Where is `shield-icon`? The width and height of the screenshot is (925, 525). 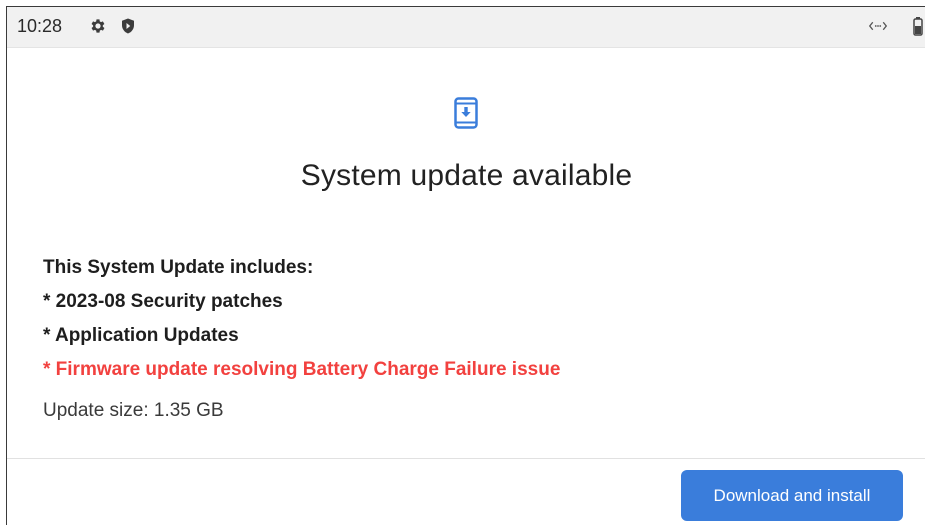 shield-icon is located at coordinates (128, 26).